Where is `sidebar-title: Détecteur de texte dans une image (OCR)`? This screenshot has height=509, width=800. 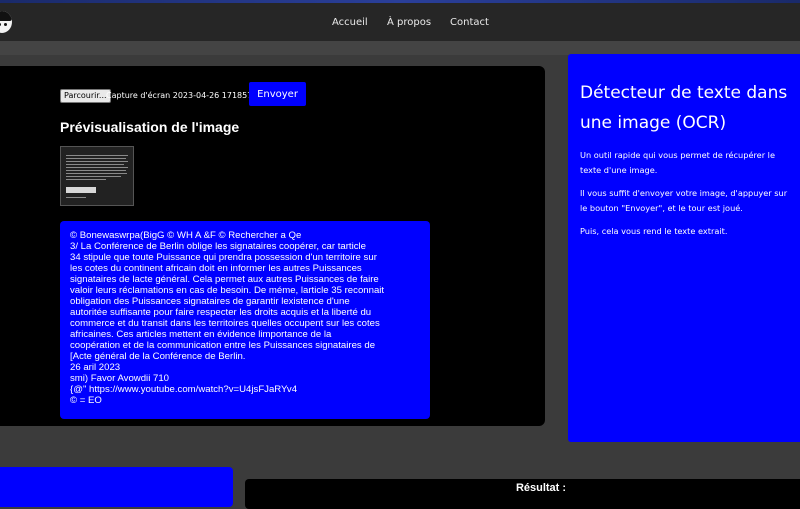 sidebar-title: Détecteur de texte dans une image (OCR) is located at coordinates (684, 108).